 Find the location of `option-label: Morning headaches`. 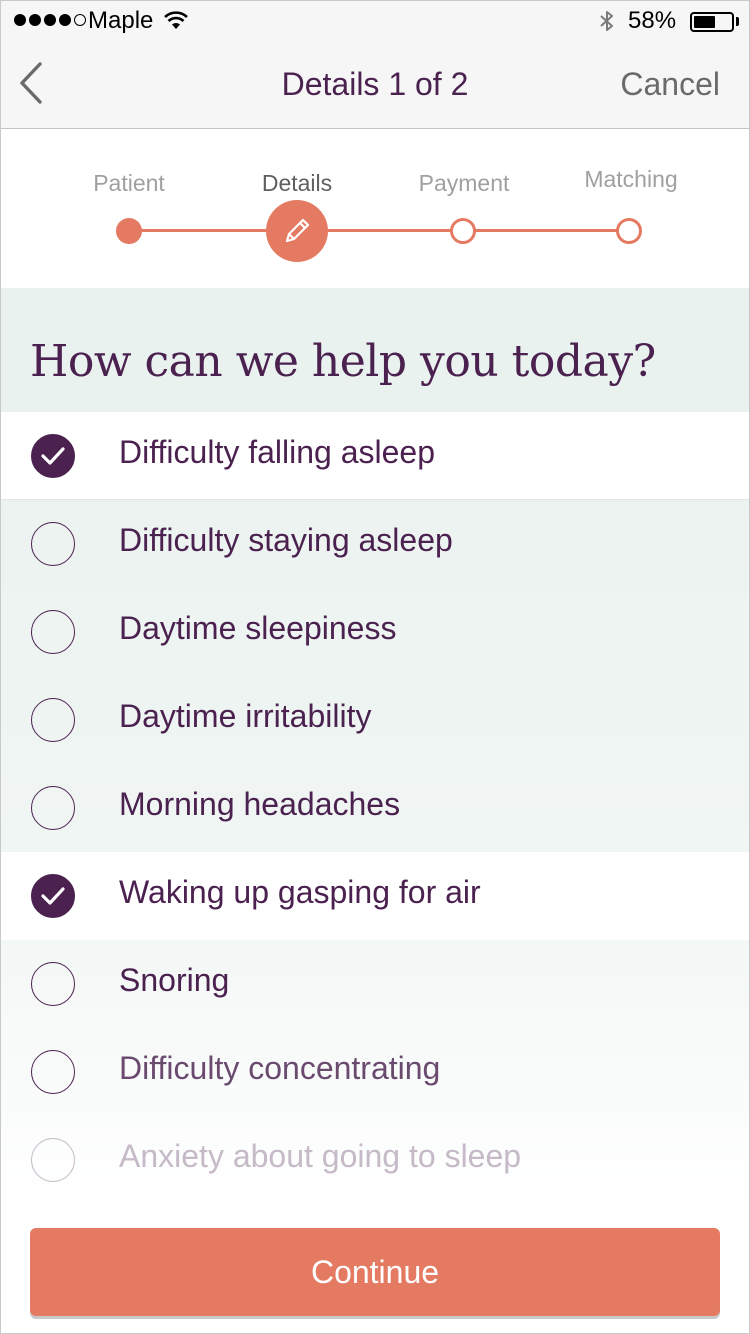

option-label: Morning headaches is located at coordinates (260, 804).